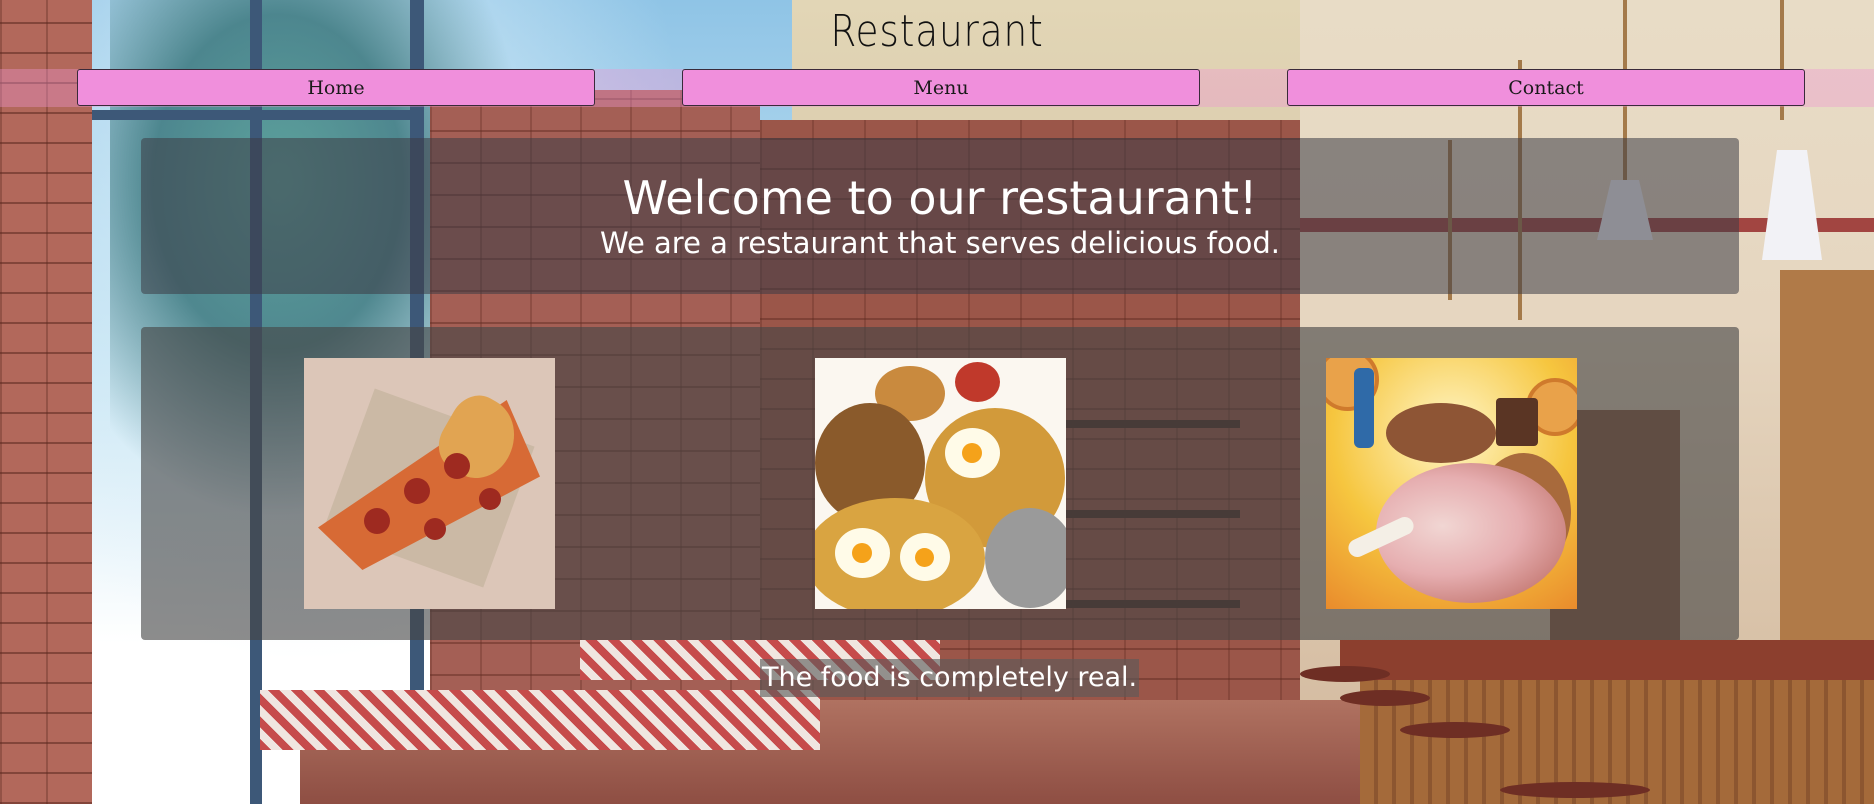 This screenshot has width=1874, height=804. Describe the element at coordinates (1827, 480) in the screenshot. I see `wall-cabinet` at that location.